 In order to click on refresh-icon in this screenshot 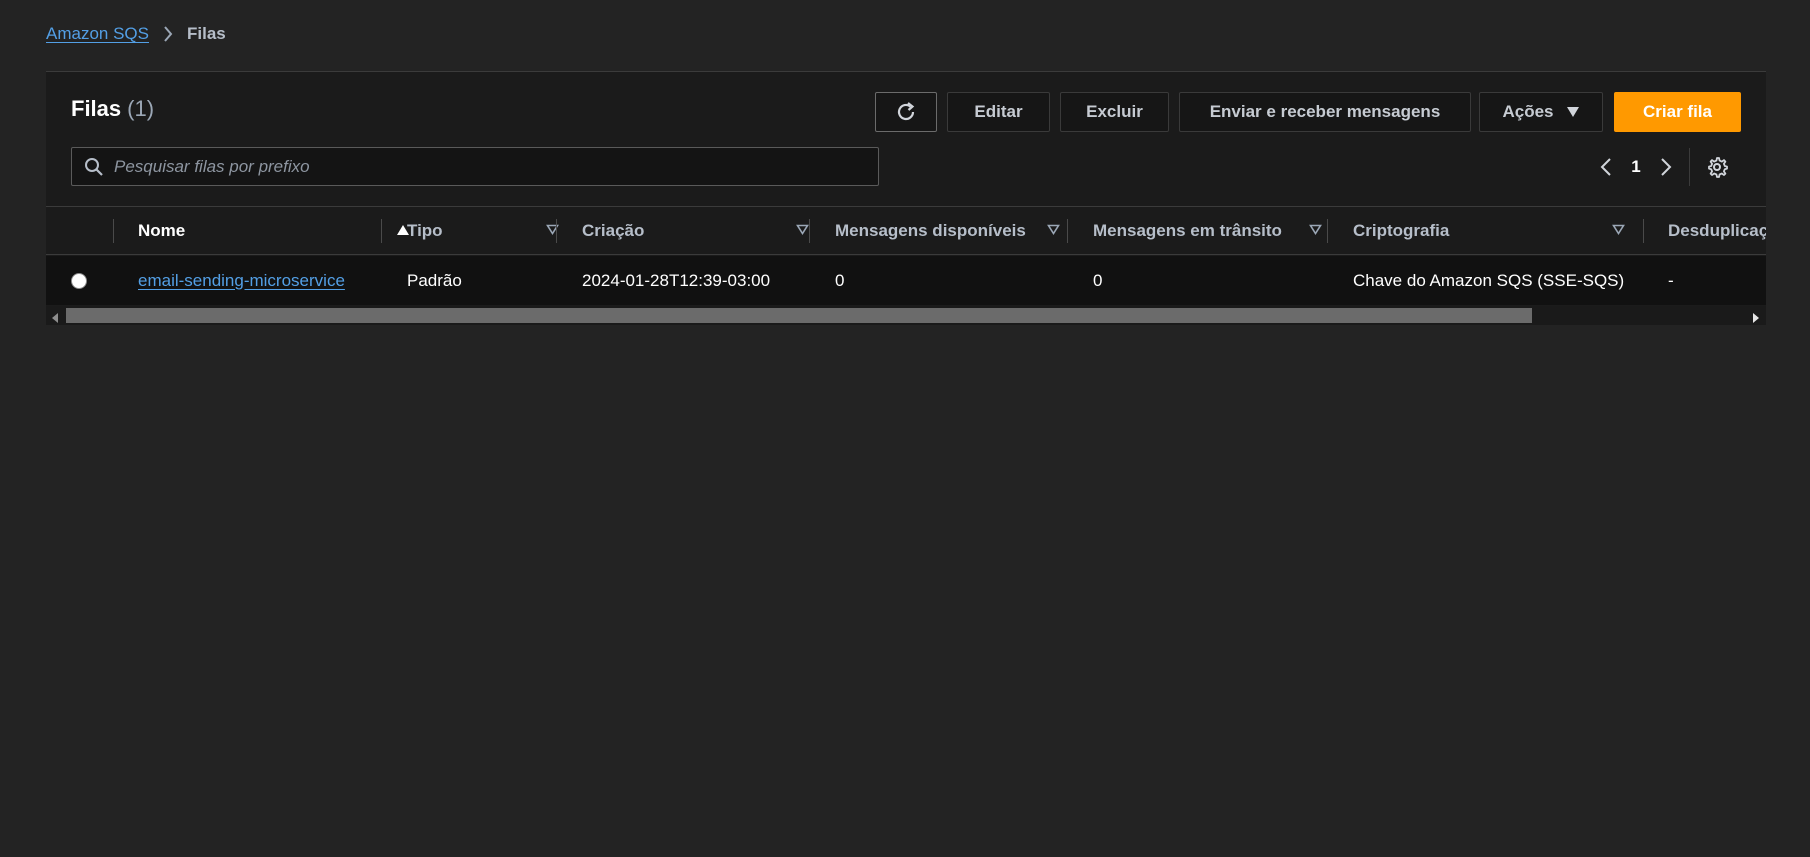, I will do `click(906, 112)`.